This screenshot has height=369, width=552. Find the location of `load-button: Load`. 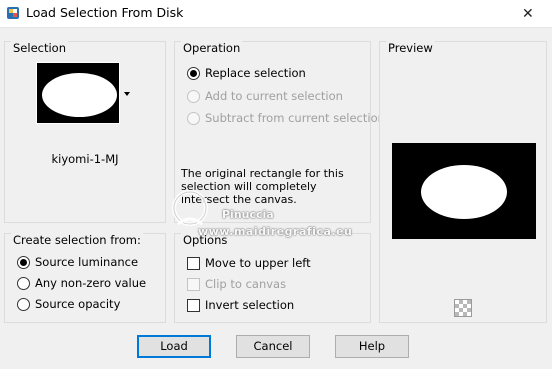

load-button: Load is located at coordinates (174, 346).